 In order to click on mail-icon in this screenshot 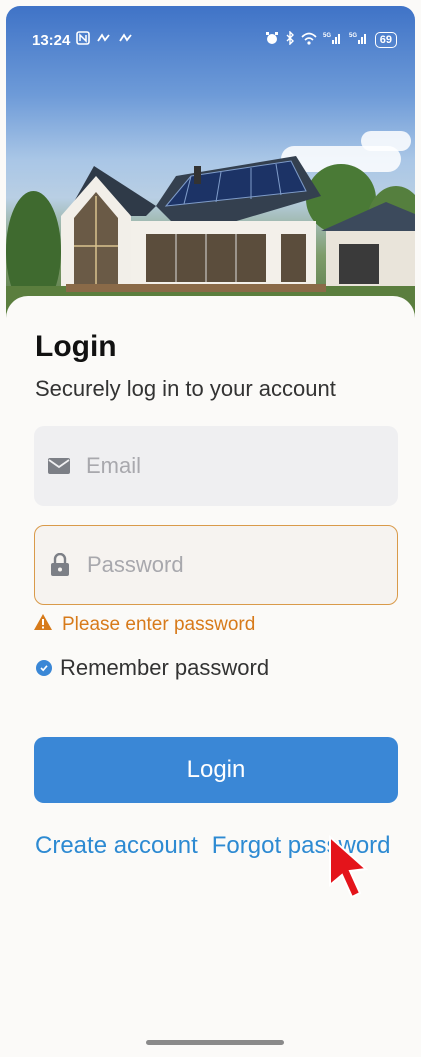, I will do `click(59, 466)`.